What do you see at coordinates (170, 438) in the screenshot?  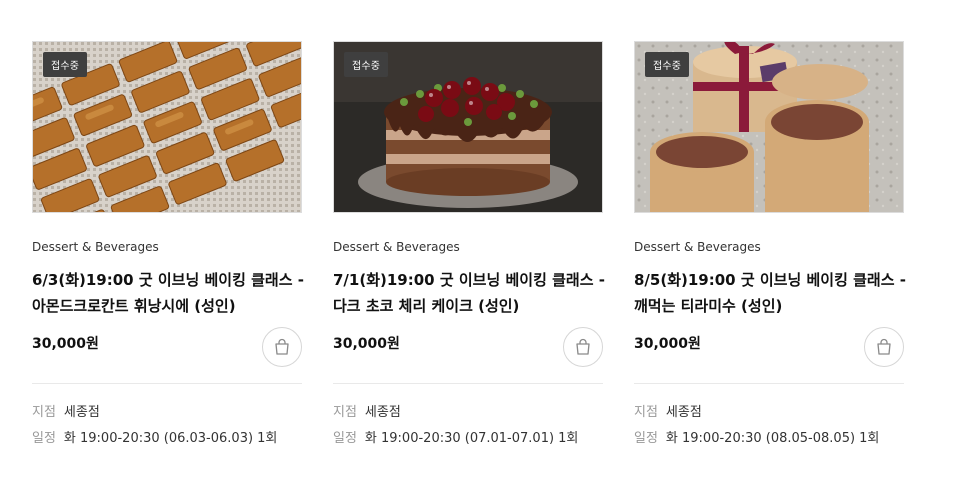 I see `schedule-value: 화 19:00-20:30 (06.03-06.03) 1회` at bounding box center [170, 438].